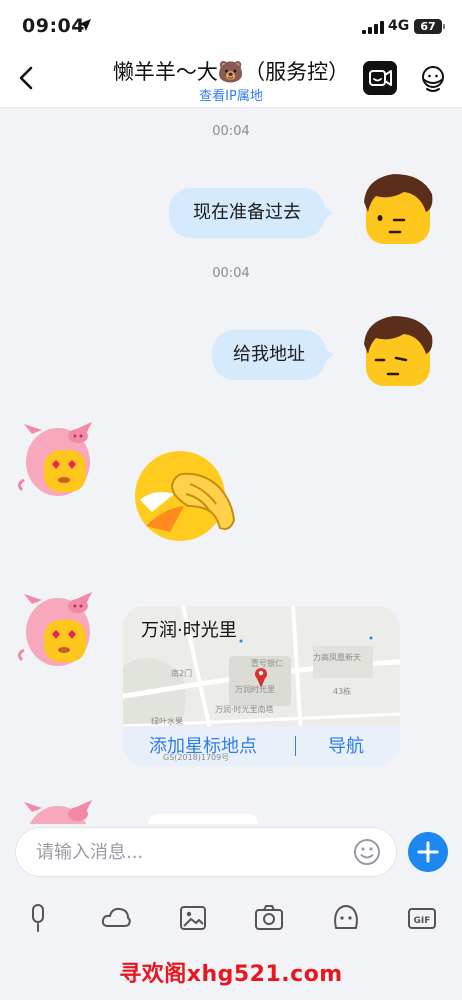 Image resolution: width=462 pixels, height=1000 pixels. Describe the element at coordinates (251, 213) in the screenshot. I see `message-bubble: 现在准备过去` at that location.